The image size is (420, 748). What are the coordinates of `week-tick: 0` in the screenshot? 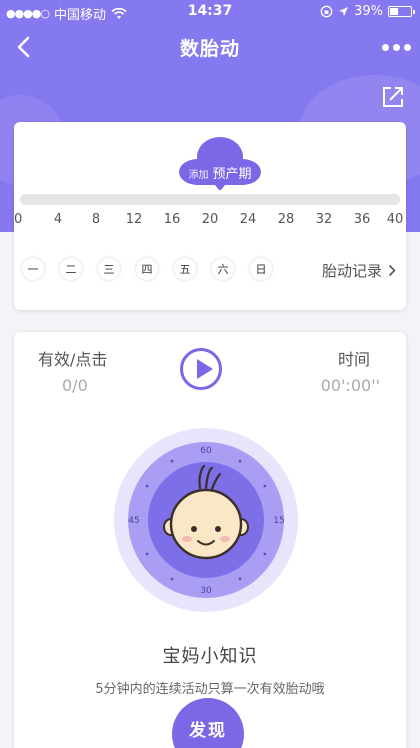 It's located at (18, 219).